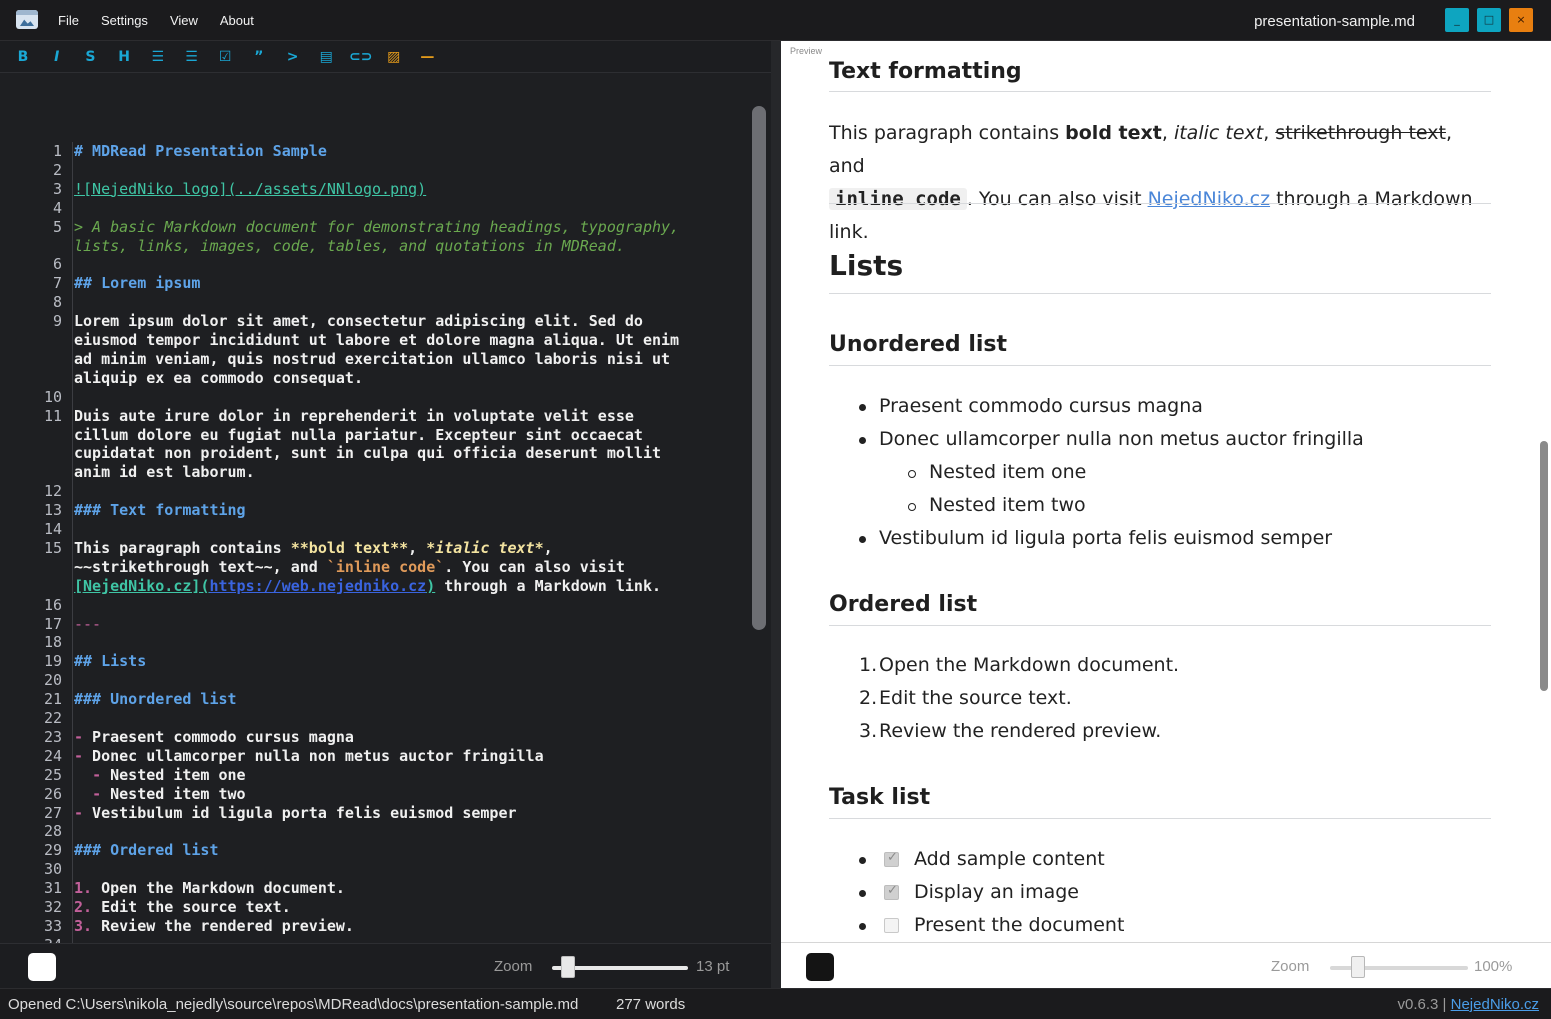  Describe the element at coordinates (776, 514) in the screenshot. I see `pane-splitter` at that location.